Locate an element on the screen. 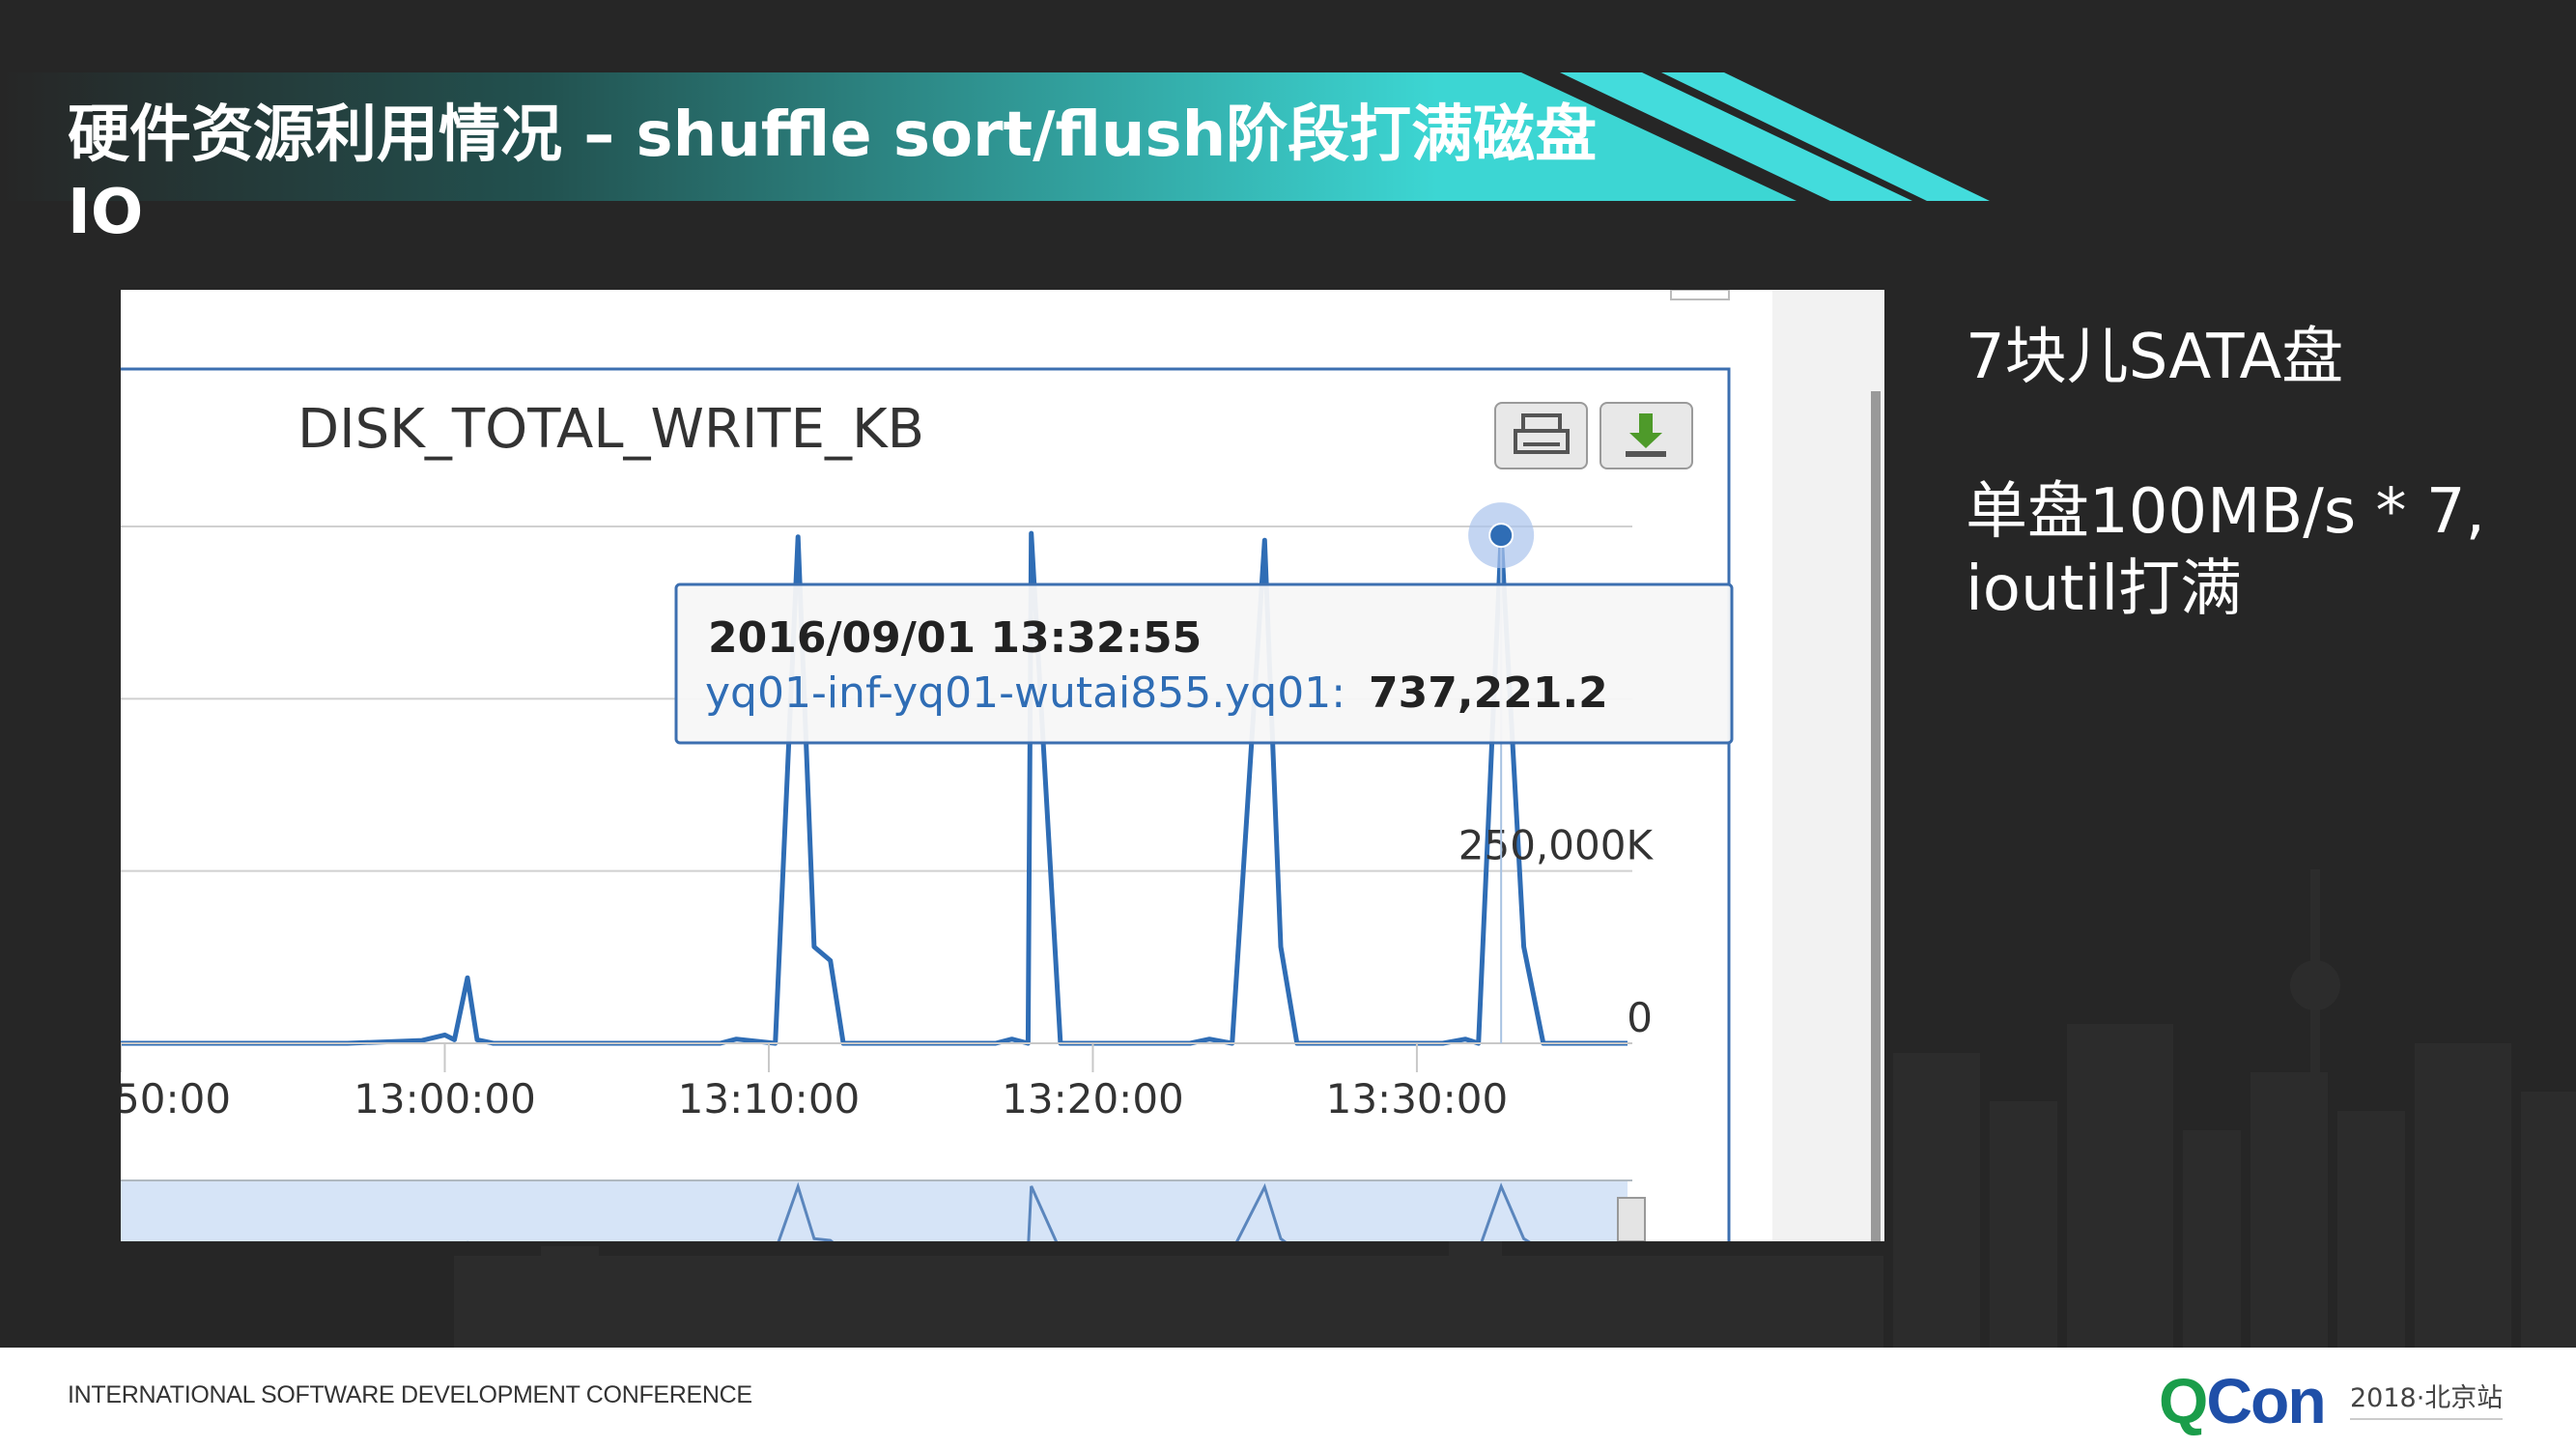  qcon-edition: 2018·北京站 is located at coordinates (2427, 1398).